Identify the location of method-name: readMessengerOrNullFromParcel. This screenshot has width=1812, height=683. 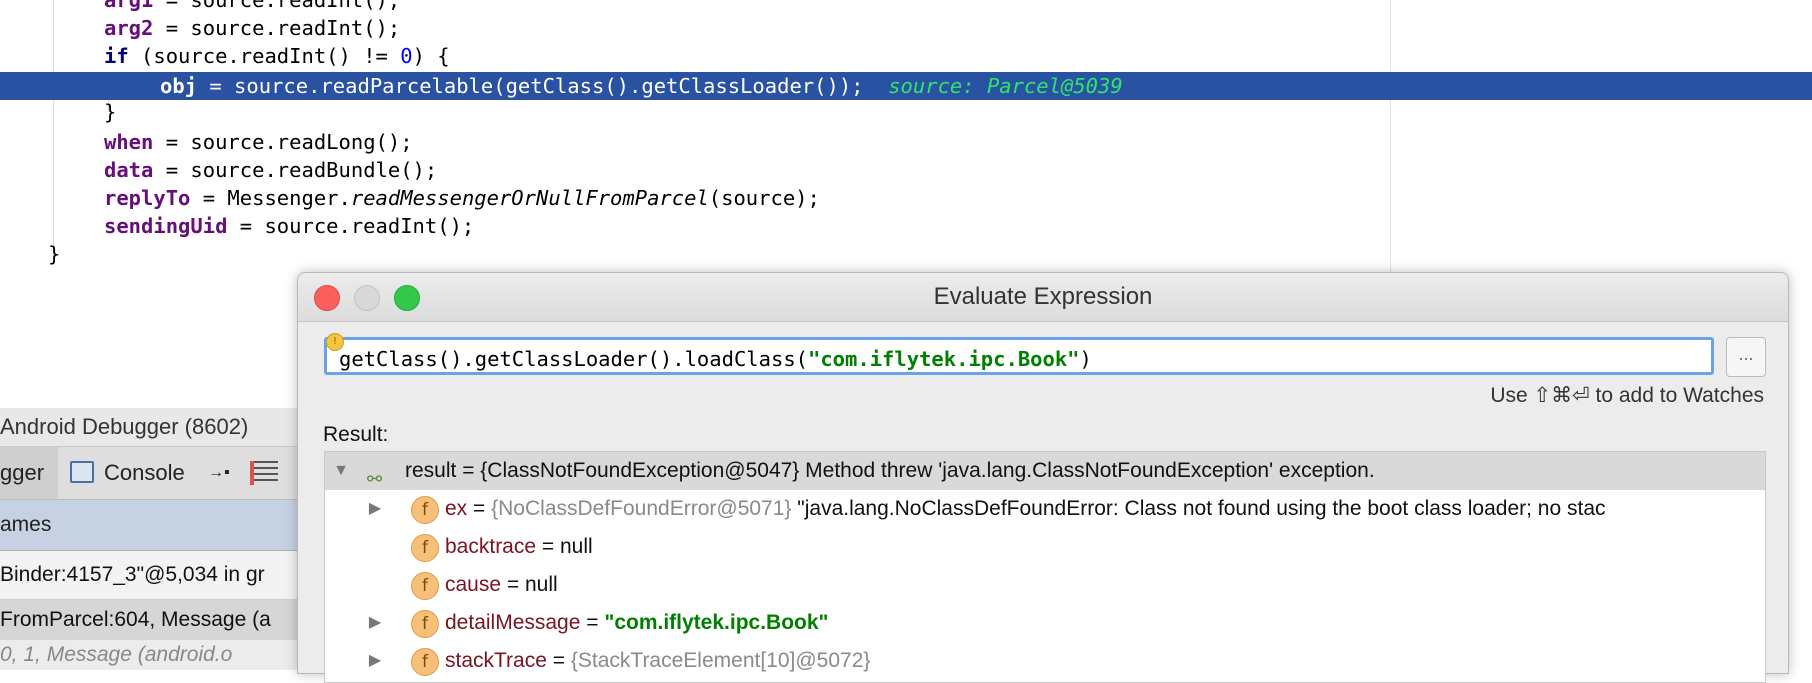
(529, 198).